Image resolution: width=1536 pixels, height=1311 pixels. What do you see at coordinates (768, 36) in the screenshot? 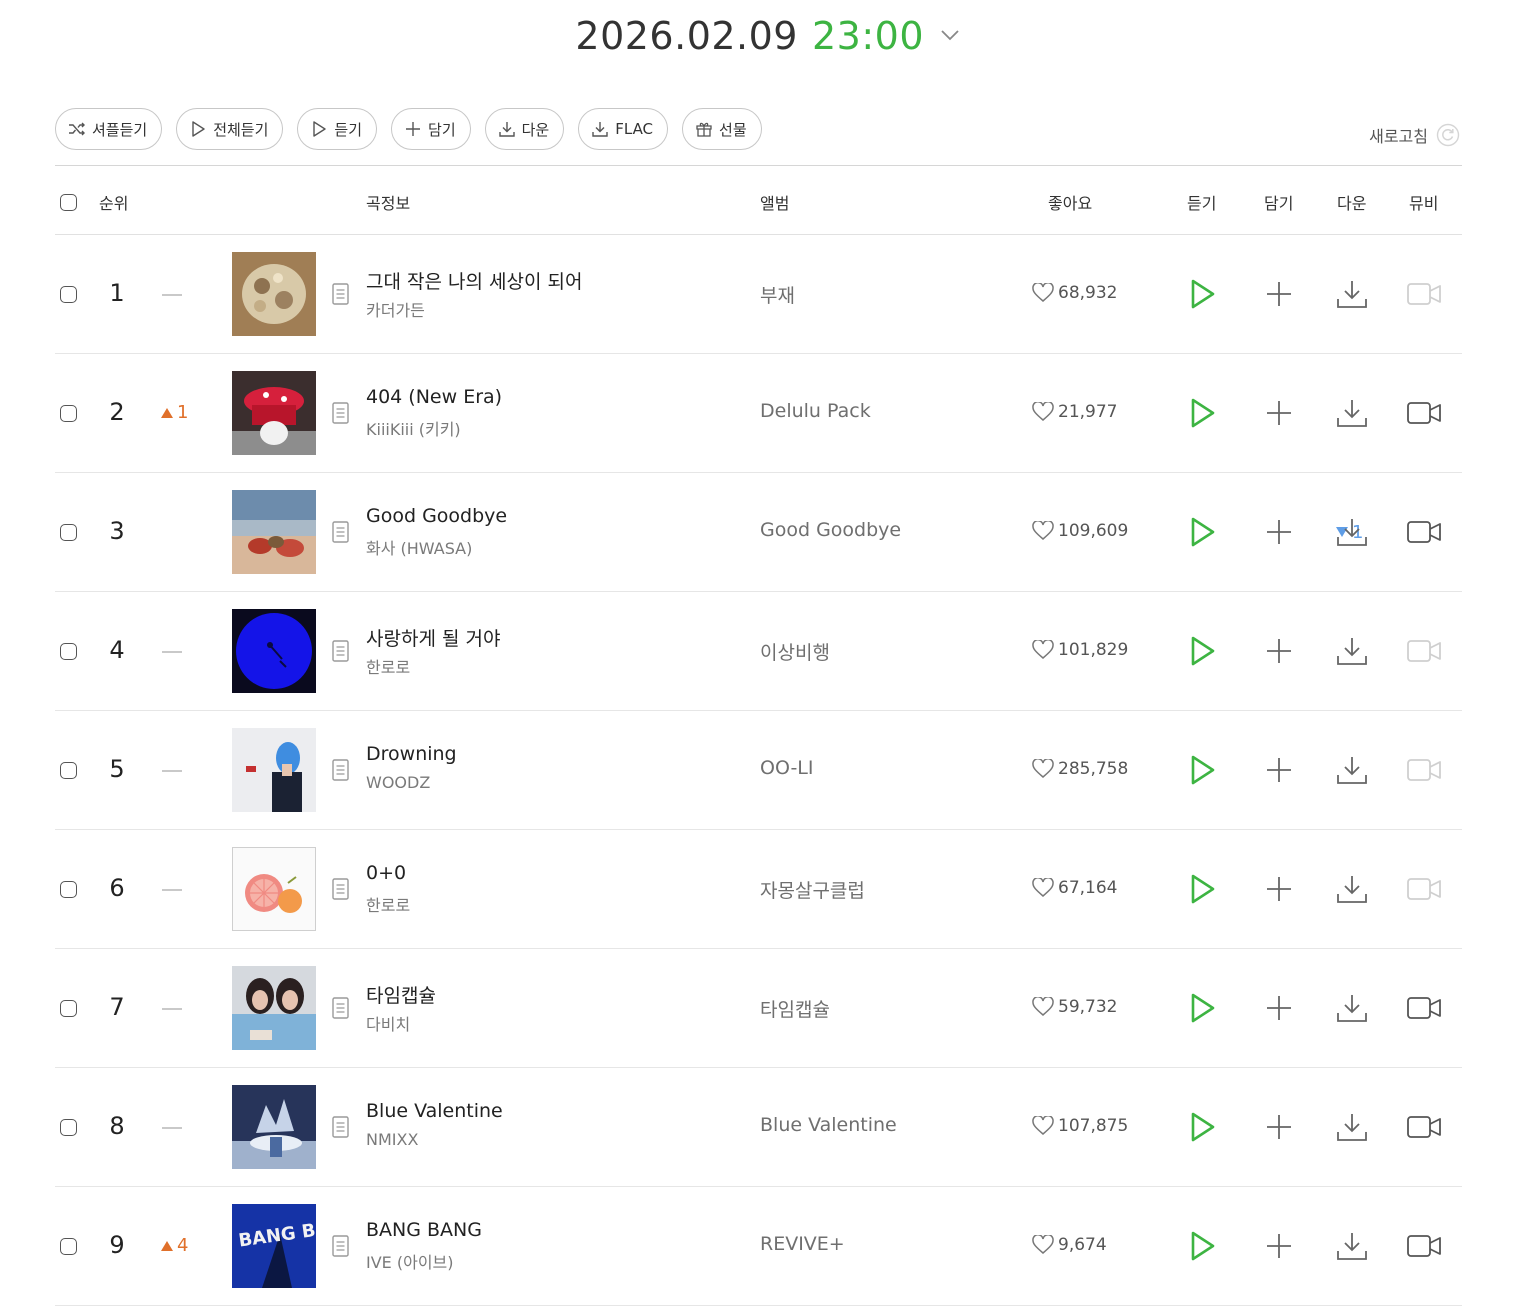
I see `chart-datetime: 2026.02.09 23:00` at bounding box center [768, 36].